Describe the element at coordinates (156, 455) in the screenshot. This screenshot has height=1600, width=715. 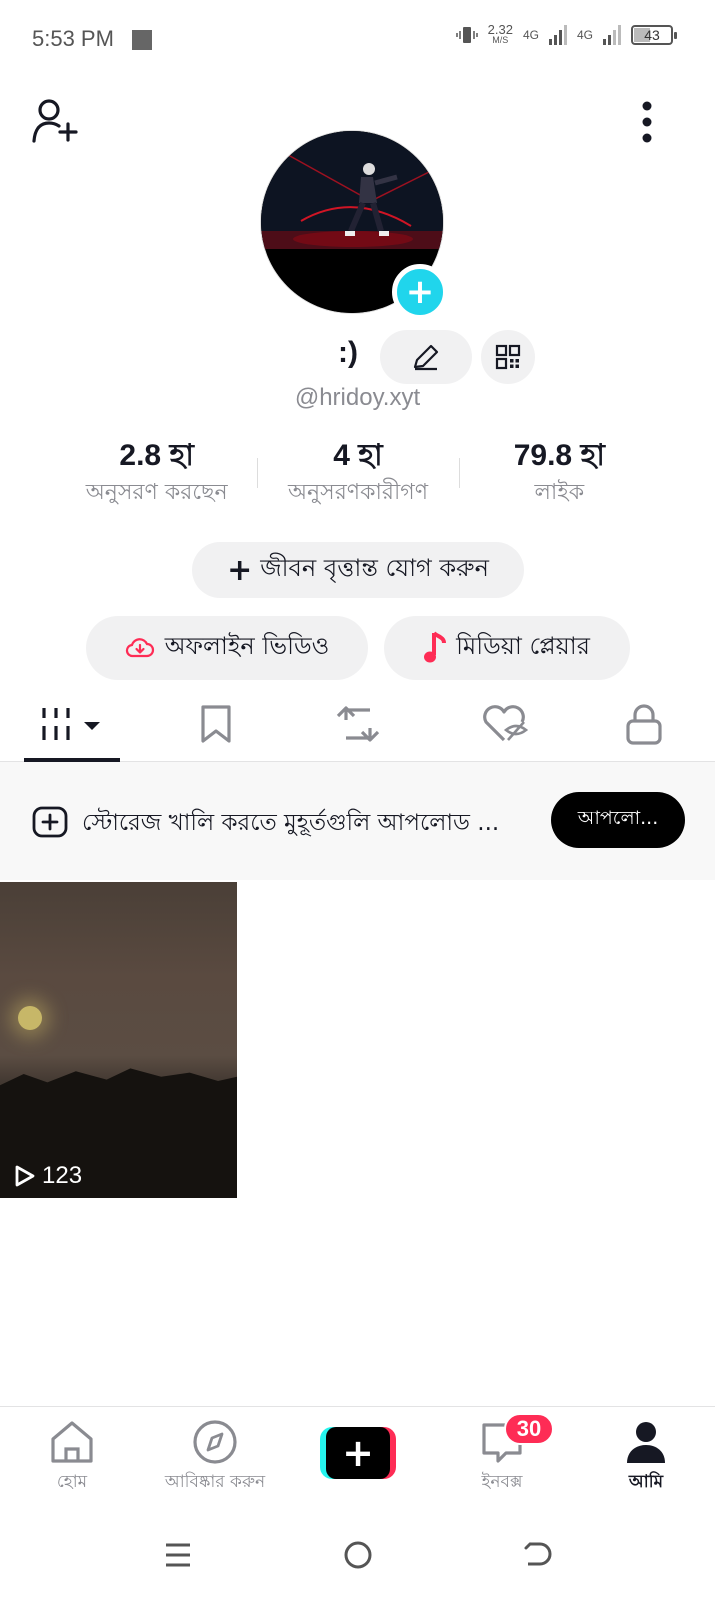
I see `stat-value: 2.8 হা` at that location.